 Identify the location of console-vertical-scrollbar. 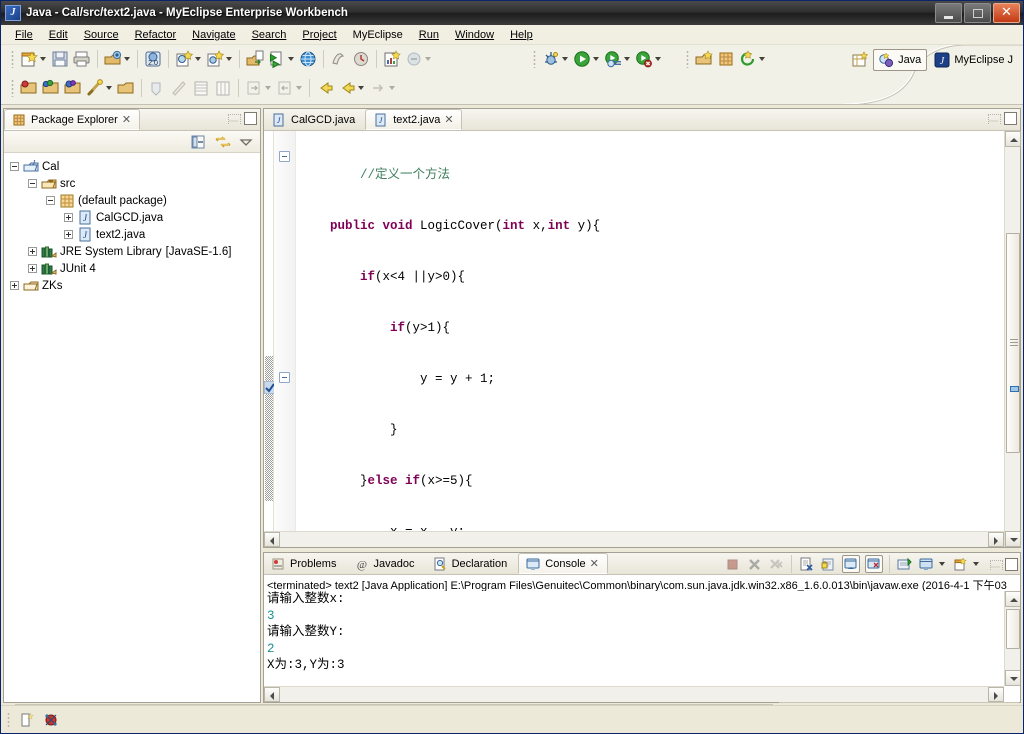
(1012, 638).